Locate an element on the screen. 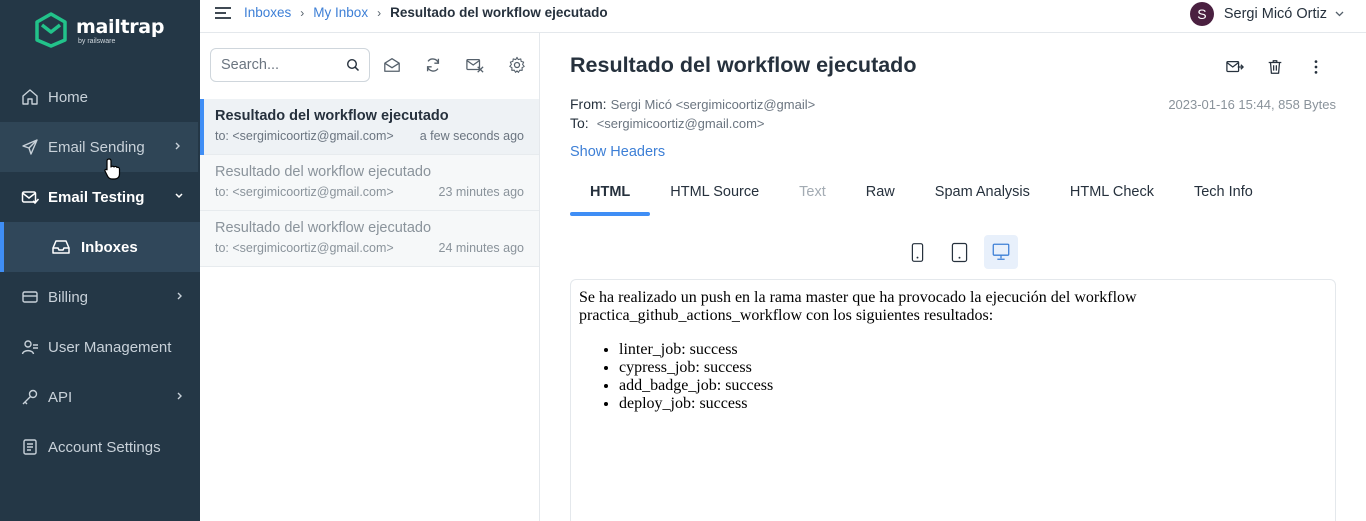 Image resolution: width=1366 pixels, height=521 pixels. clear-inbox-icon is located at coordinates (475, 65).